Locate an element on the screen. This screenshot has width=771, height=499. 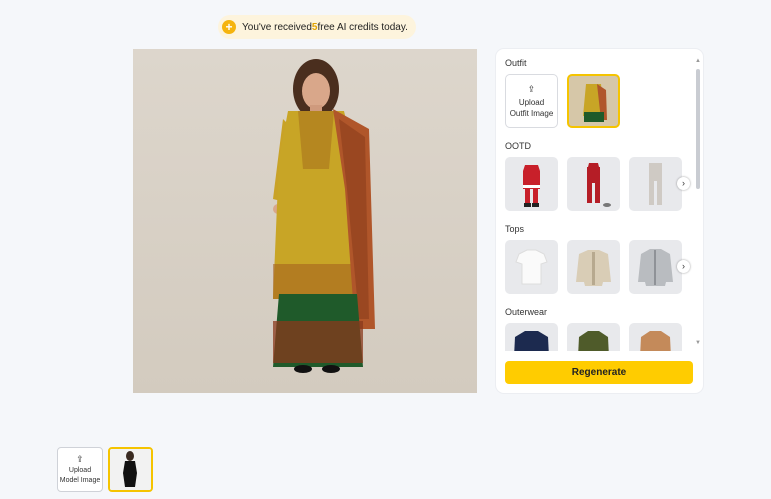
scroll-down-icon: ▼ is located at coordinates (698, 343).